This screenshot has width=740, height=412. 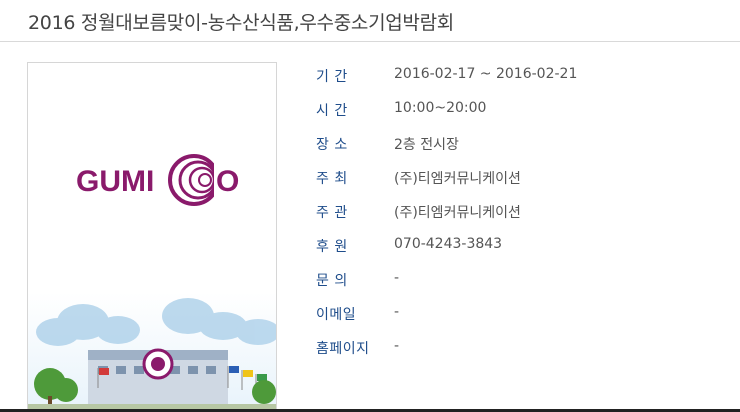 What do you see at coordinates (440, 108) in the screenshot?
I see `detail-value: 10:00~20:00` at bounding box center [440, 108].